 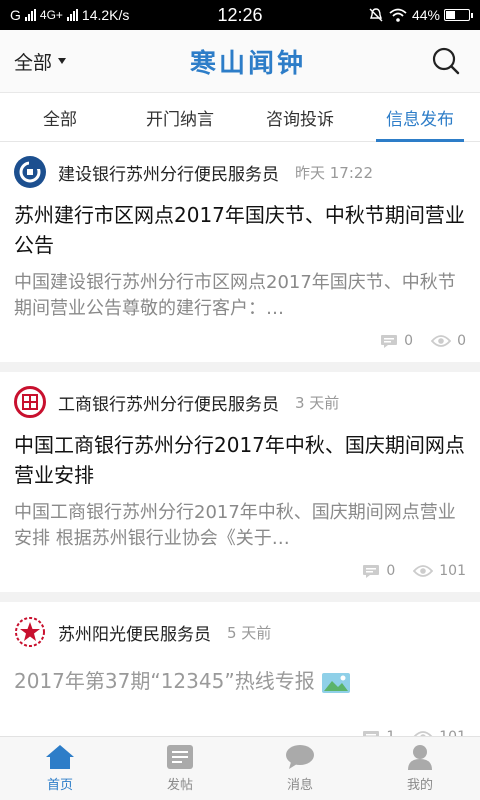 I want to click on nav-post: 发帖, so click(x=180, y=768).